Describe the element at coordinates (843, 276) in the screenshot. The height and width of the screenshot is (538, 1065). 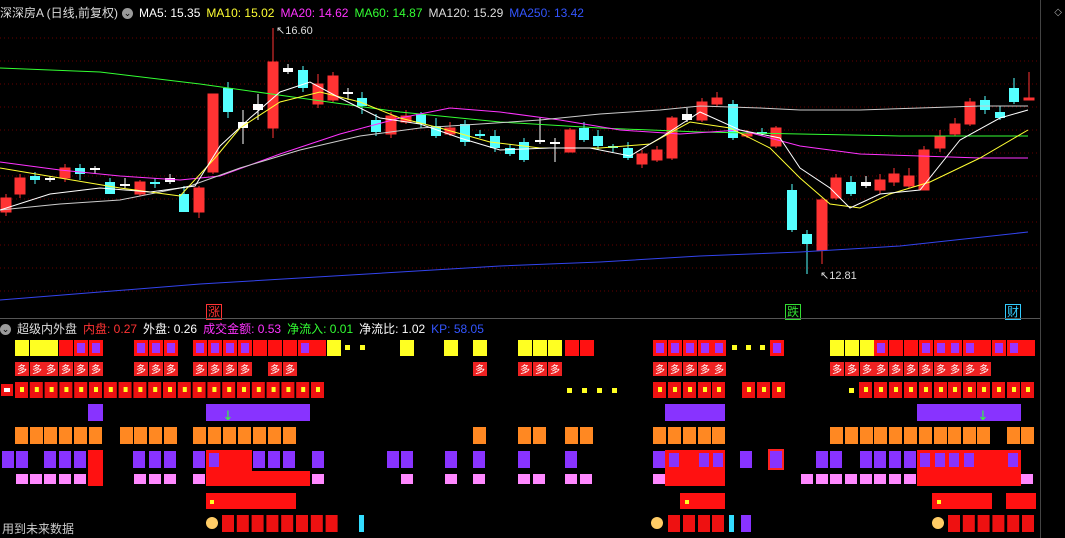
I see `low-price-value: 12.81` at that location.